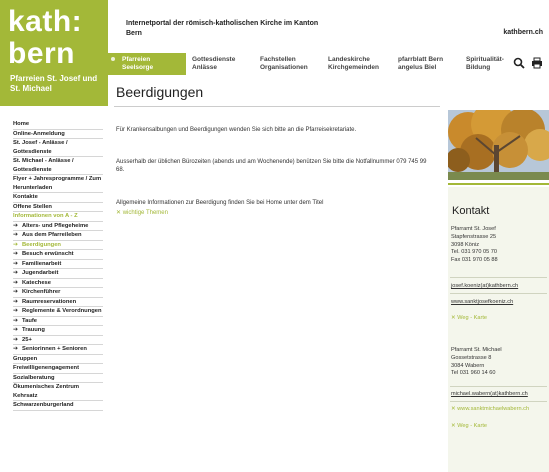 The image size is (549, 472). What do you see at coordinates (474, 252) in the screenshot?
I see `josef-tel: Tel. 031 970 05 70` at bounding box center [474, 252].